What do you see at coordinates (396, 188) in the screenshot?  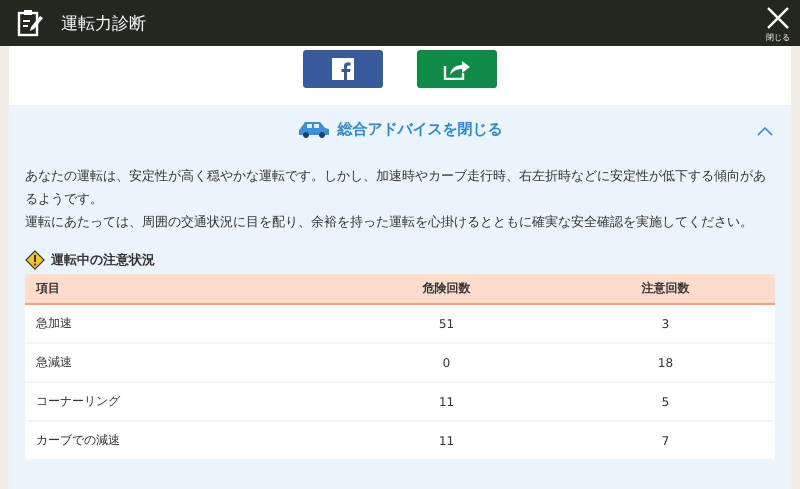 I see `advice-text: あなたの運転は、安定性が高く穏やかな運転です。しかし、加速時やカーブ走行時、右左折時などに安定性が低下する傾向があるようです。` at bounding box center [396, 188].